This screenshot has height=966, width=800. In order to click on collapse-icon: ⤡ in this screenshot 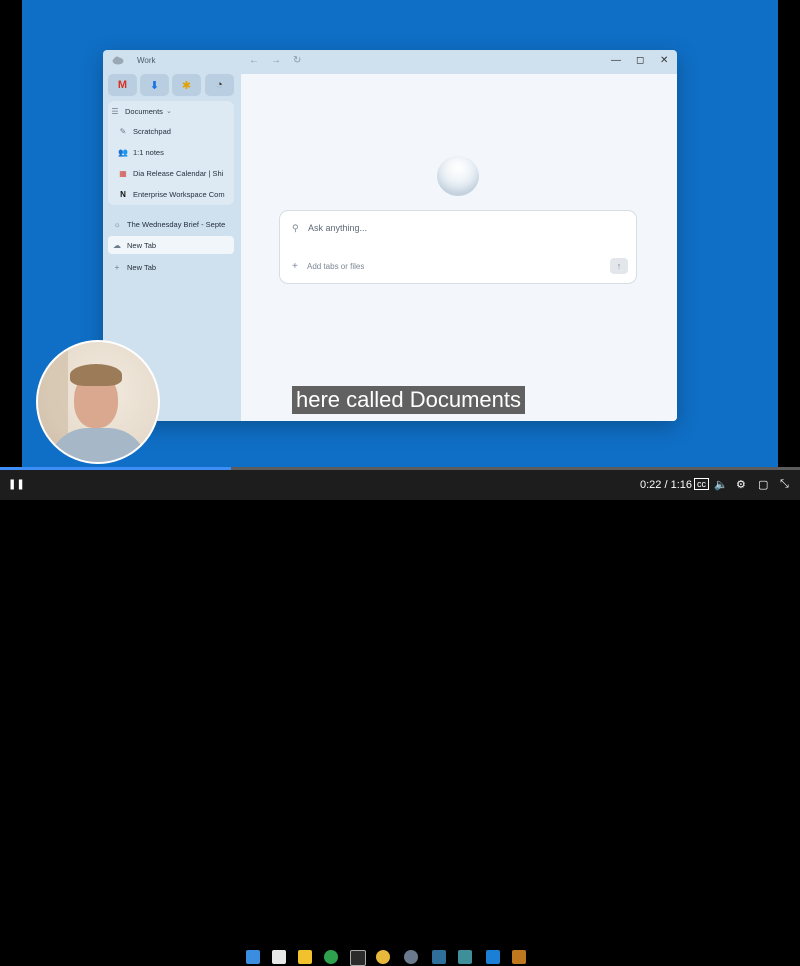, I will do `click(784, 484)`.